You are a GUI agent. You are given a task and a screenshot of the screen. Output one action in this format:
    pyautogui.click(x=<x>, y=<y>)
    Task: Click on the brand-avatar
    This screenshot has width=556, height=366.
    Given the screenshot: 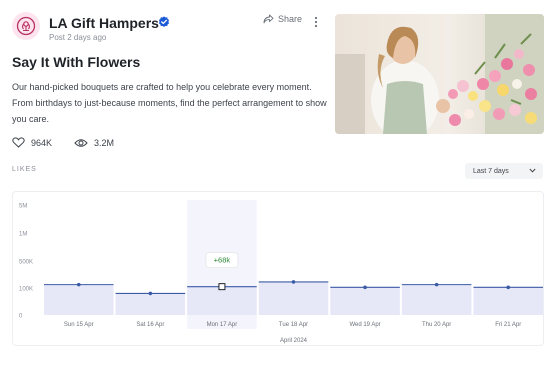 What is the action you would take?
    pyautogui.click(x=26, y=26)
    